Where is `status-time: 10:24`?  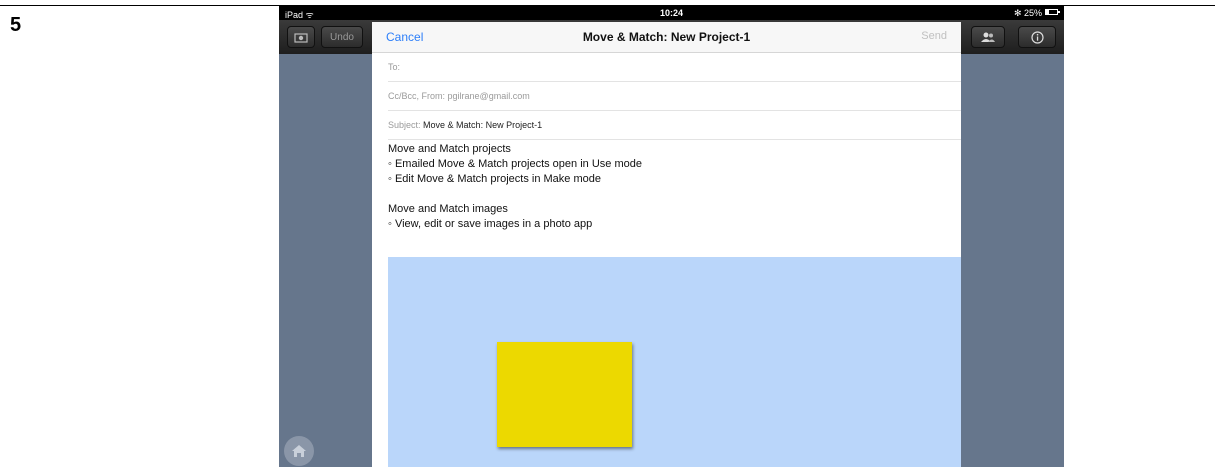
status-time: 10:24 is located at coordinates (671, 13).